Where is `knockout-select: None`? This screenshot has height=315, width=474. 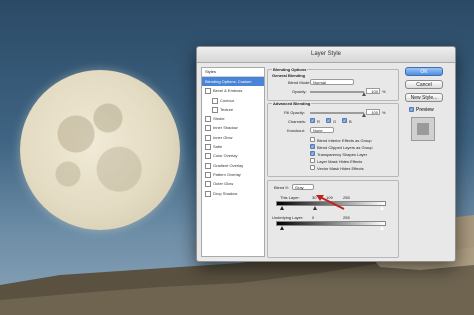
knockout-select: None is located at coordinates (322, 130).